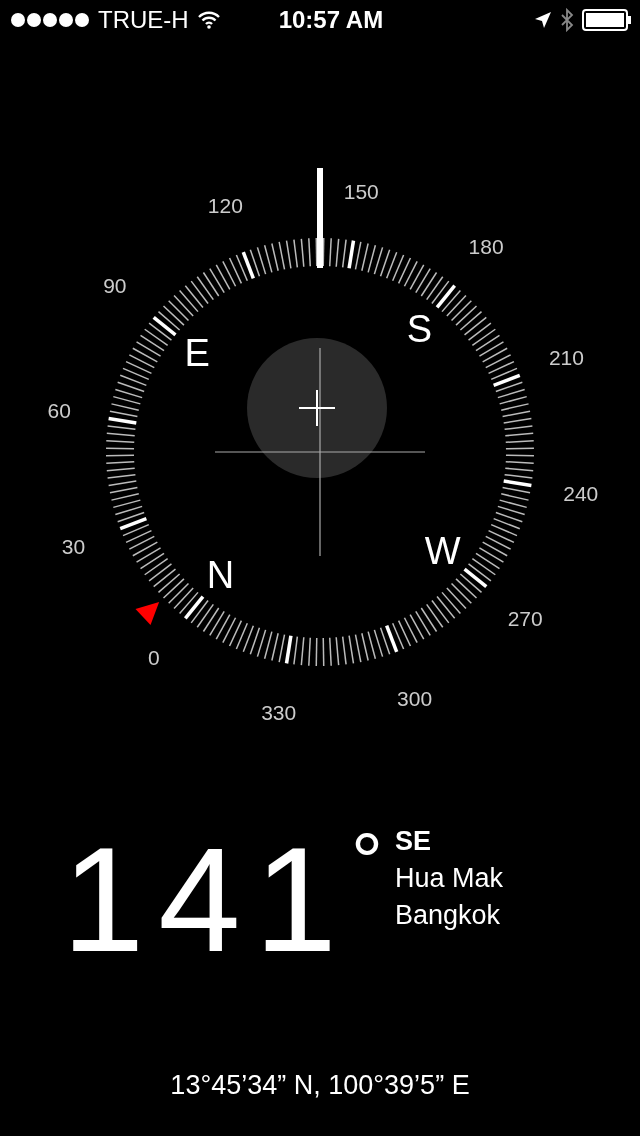 The height and width of the screenshot is (1136, 640). What do you see at coordinates (220, 574) in the screenshot?
I see `cardinal-letter: N` at bounding box center [220, 574].